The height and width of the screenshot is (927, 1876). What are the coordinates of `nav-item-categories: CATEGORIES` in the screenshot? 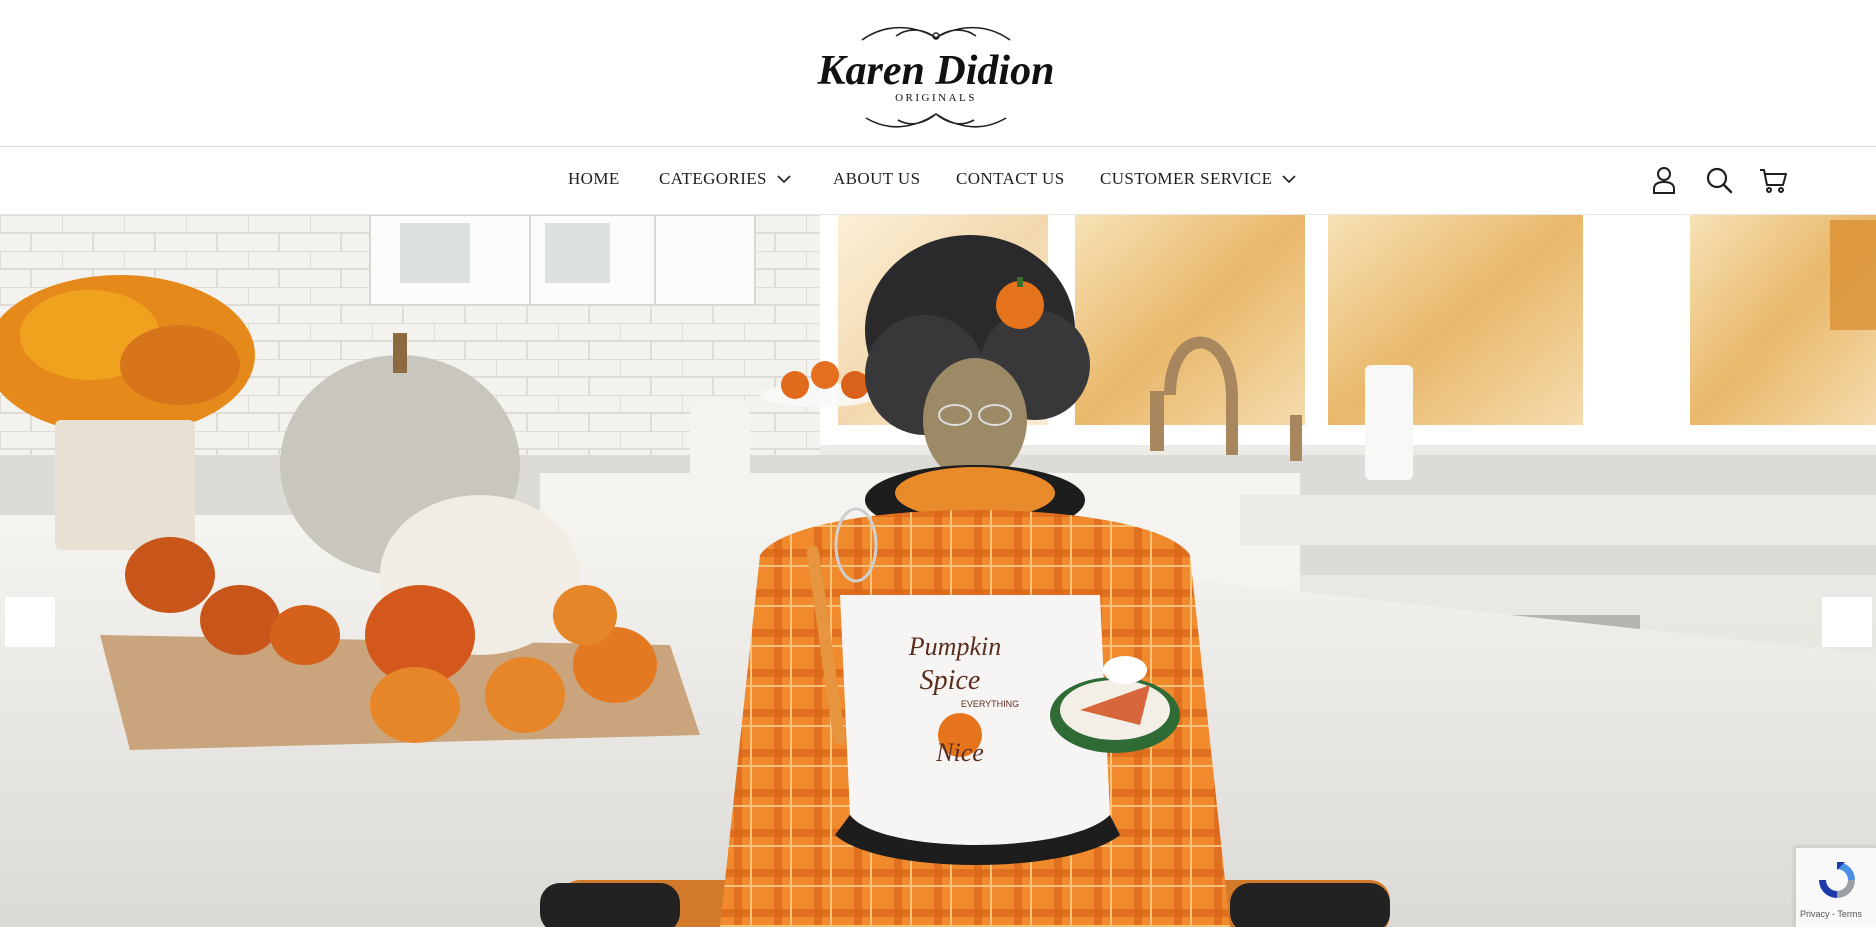 It's located at (725, 179).